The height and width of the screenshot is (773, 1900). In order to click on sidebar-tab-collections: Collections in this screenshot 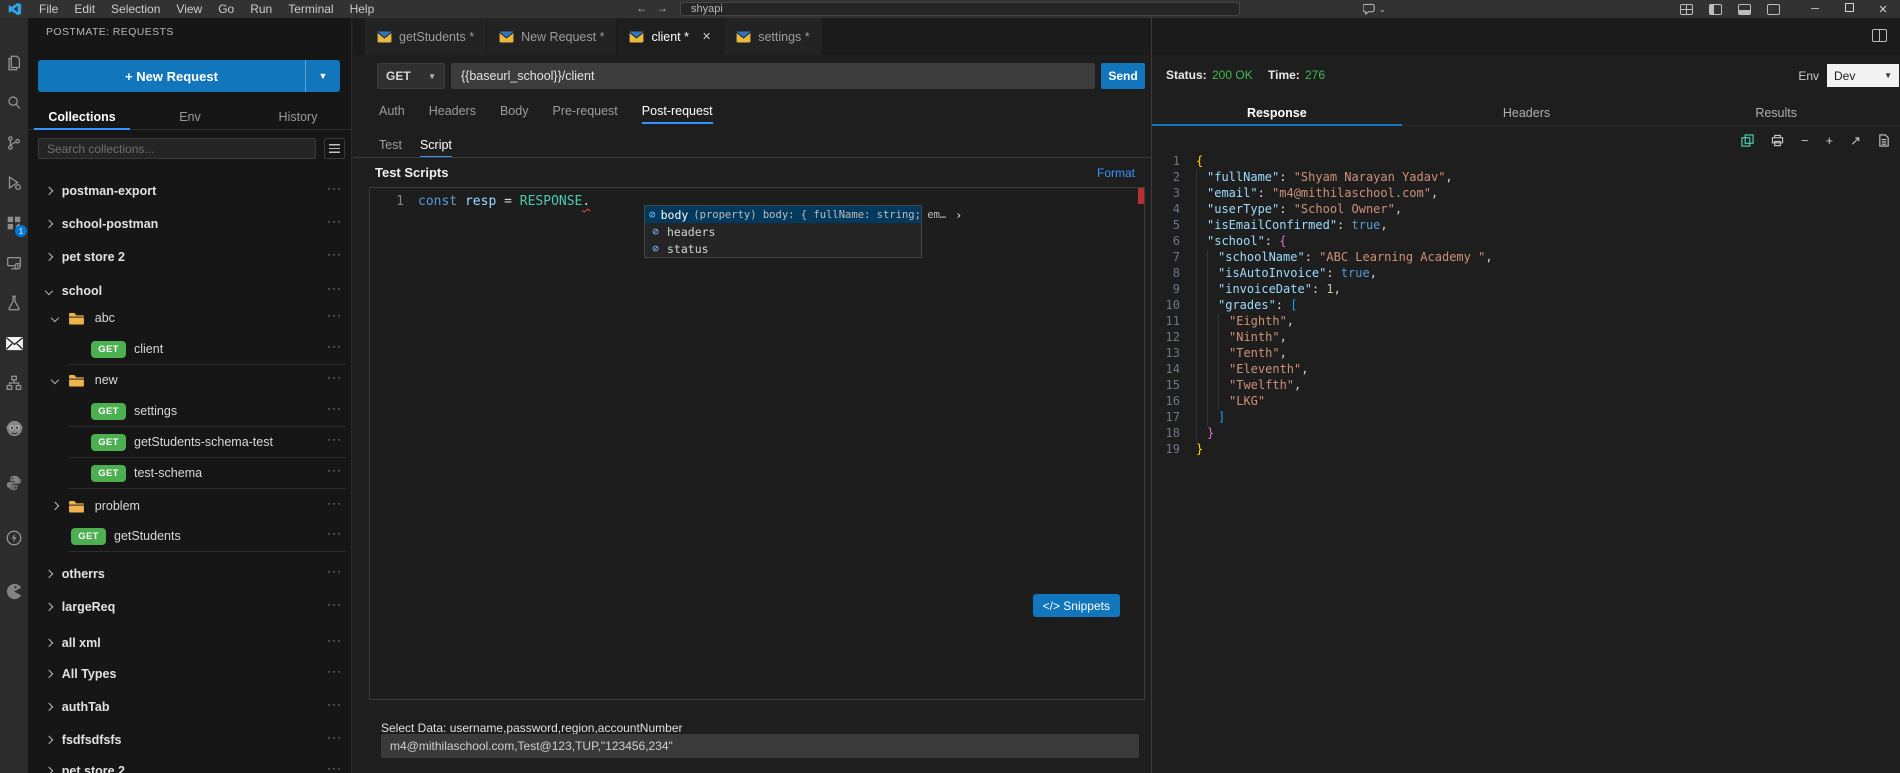, I will do `click(82, 117)`.